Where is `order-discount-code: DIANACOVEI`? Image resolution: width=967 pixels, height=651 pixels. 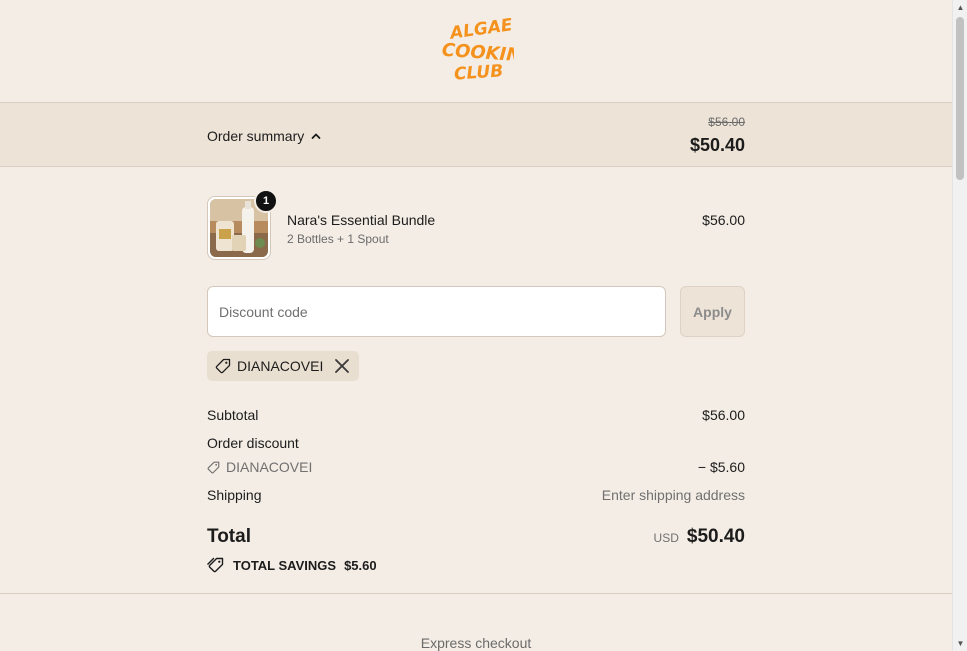
order-discount-code: DIANACOVEI is located at coordinates (259, 467).